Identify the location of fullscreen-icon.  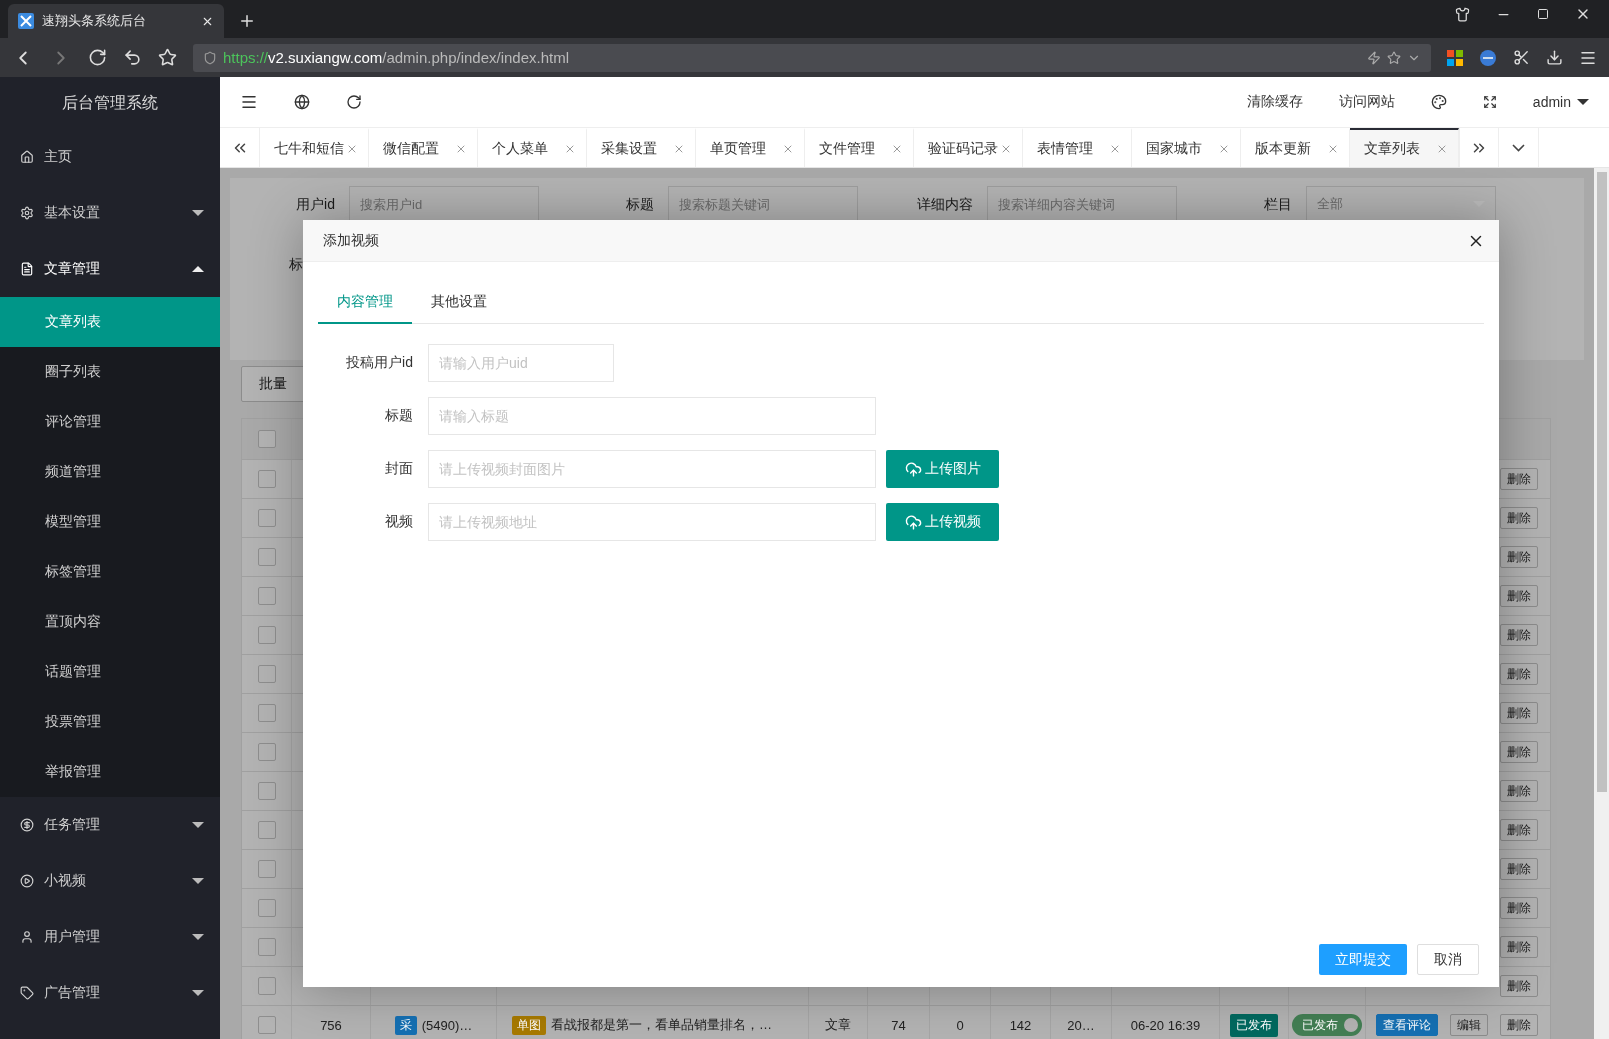
(1489, 102).